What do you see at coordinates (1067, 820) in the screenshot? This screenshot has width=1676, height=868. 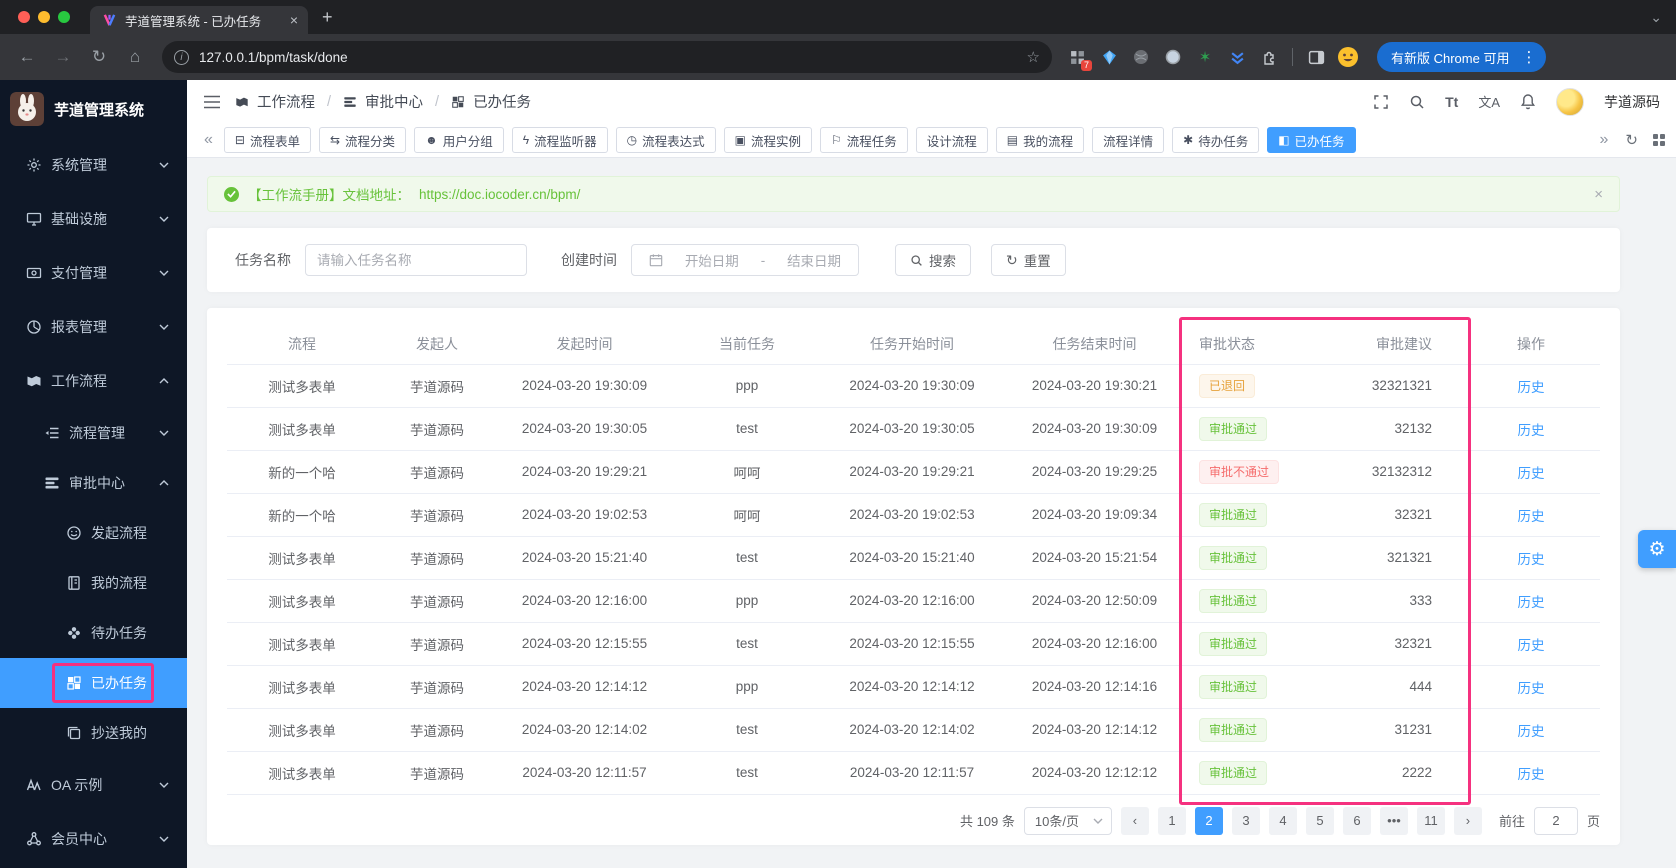 I see `page-size-select: 10条/页` at bounding box center [1067, 820].